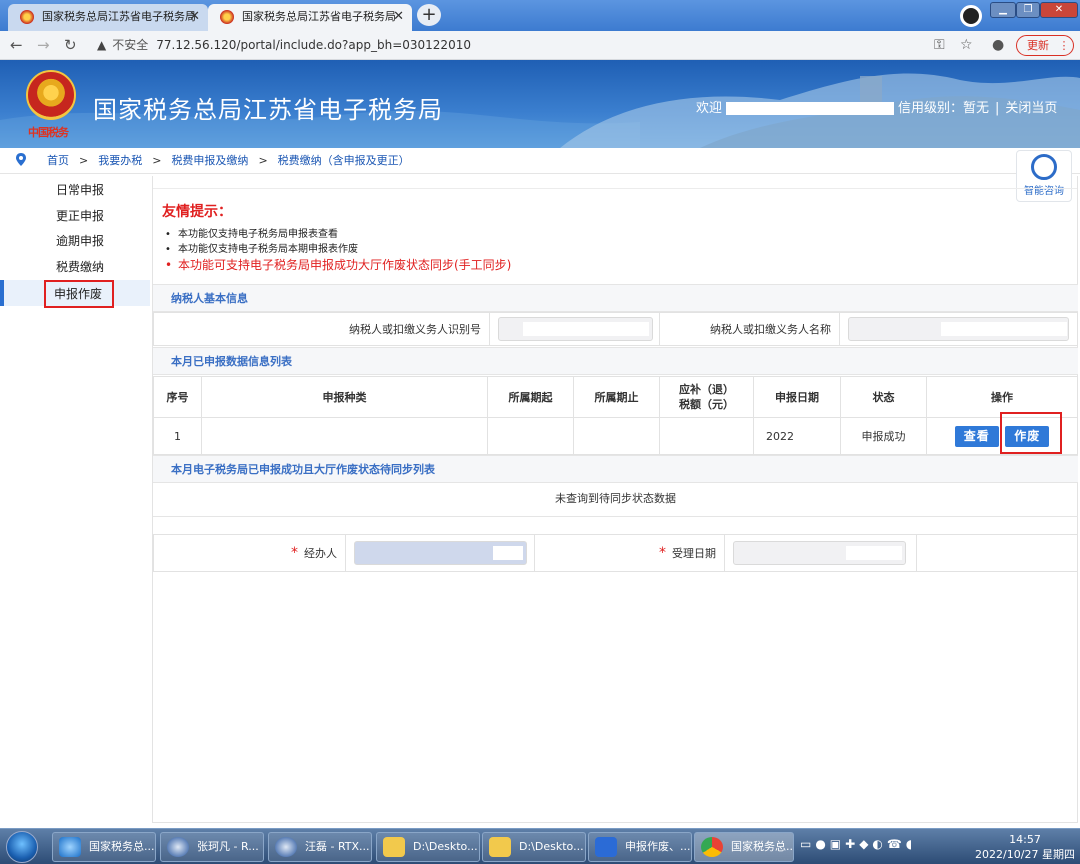 This screenshot has height=864, width=1080. What do you see at coordinates (321, 329) in the screenshot?
I see `taxpayer-id-label: 纳税人或扣缴义务人识别号` at bounding box center [321, 329].